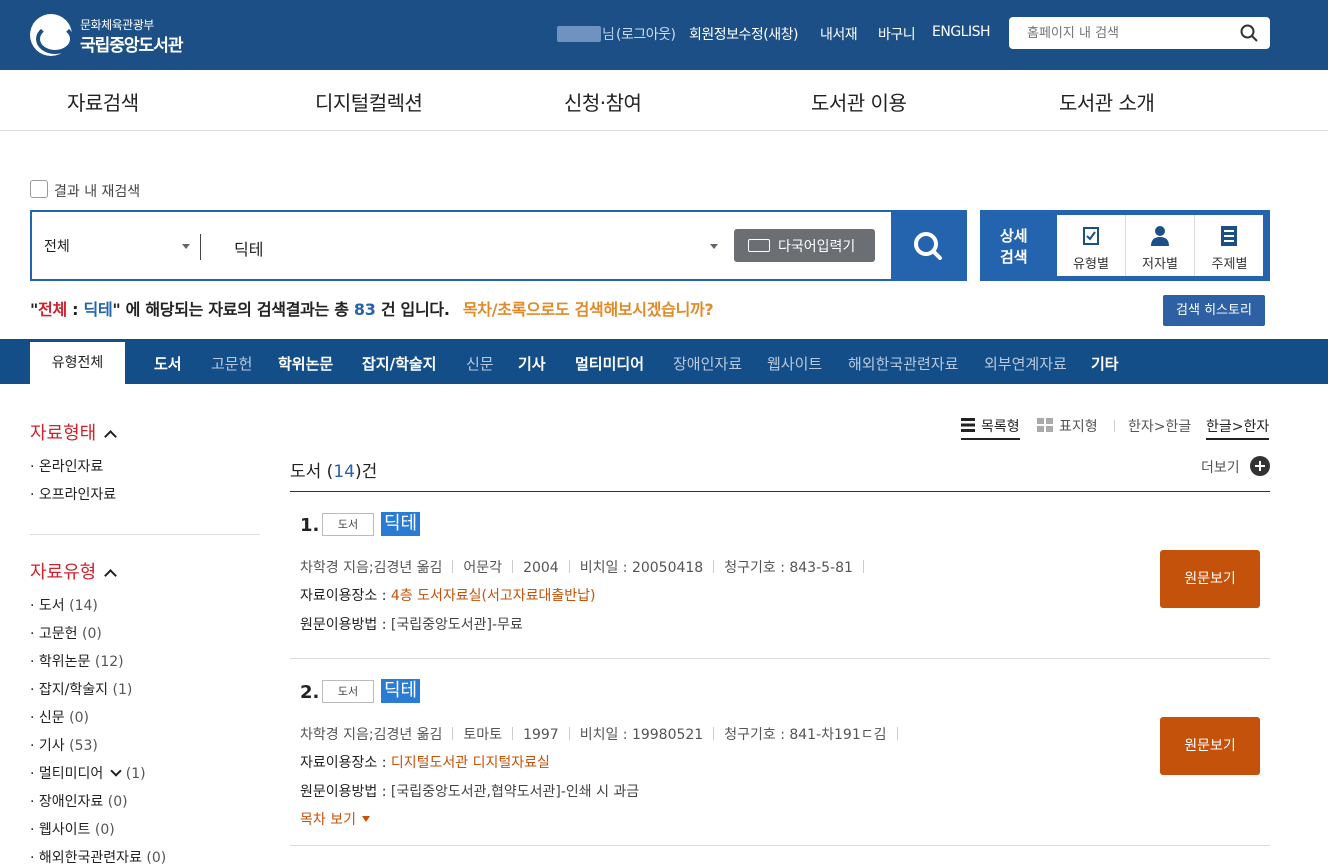  I want to click on site-search-input, so click(1127, 33).